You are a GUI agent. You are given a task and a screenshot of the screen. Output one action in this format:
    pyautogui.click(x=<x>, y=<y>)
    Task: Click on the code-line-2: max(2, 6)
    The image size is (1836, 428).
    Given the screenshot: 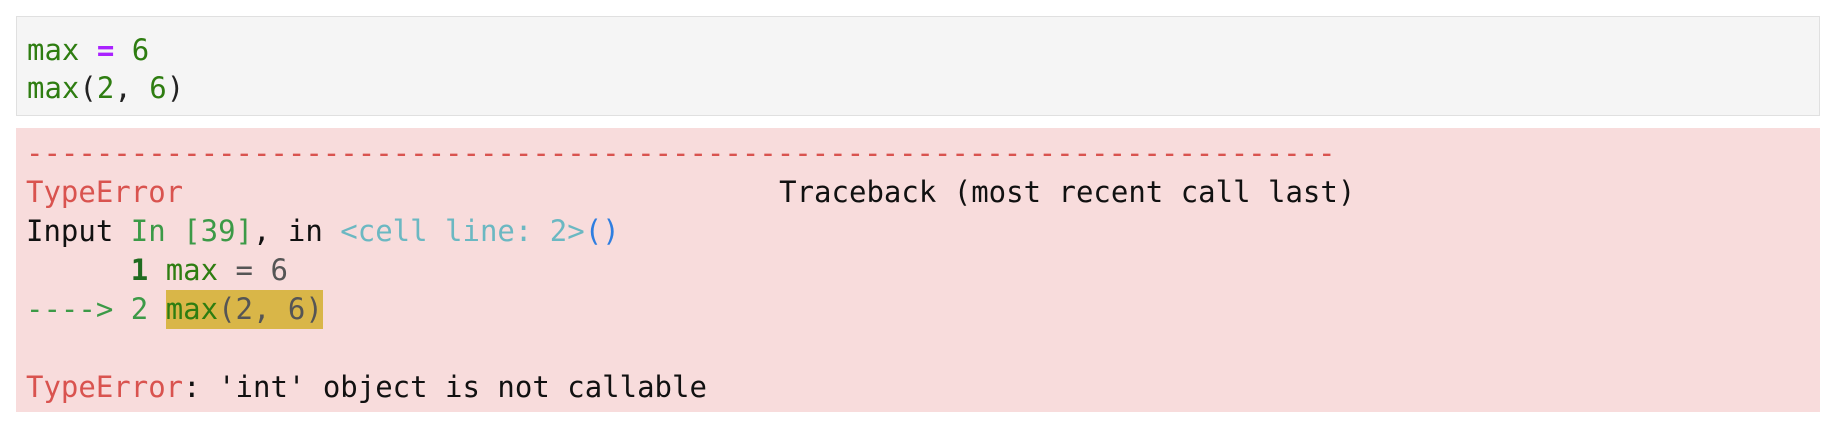 What is the action you would take?
    pyautogui.click(x=918, y=88)
    